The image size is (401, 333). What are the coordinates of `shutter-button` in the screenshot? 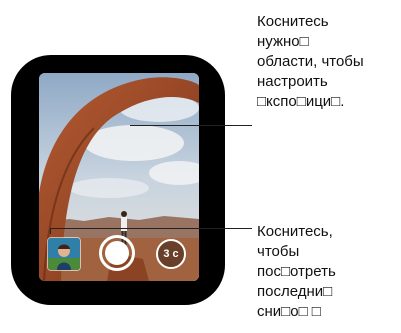 It's located at (117, 253).